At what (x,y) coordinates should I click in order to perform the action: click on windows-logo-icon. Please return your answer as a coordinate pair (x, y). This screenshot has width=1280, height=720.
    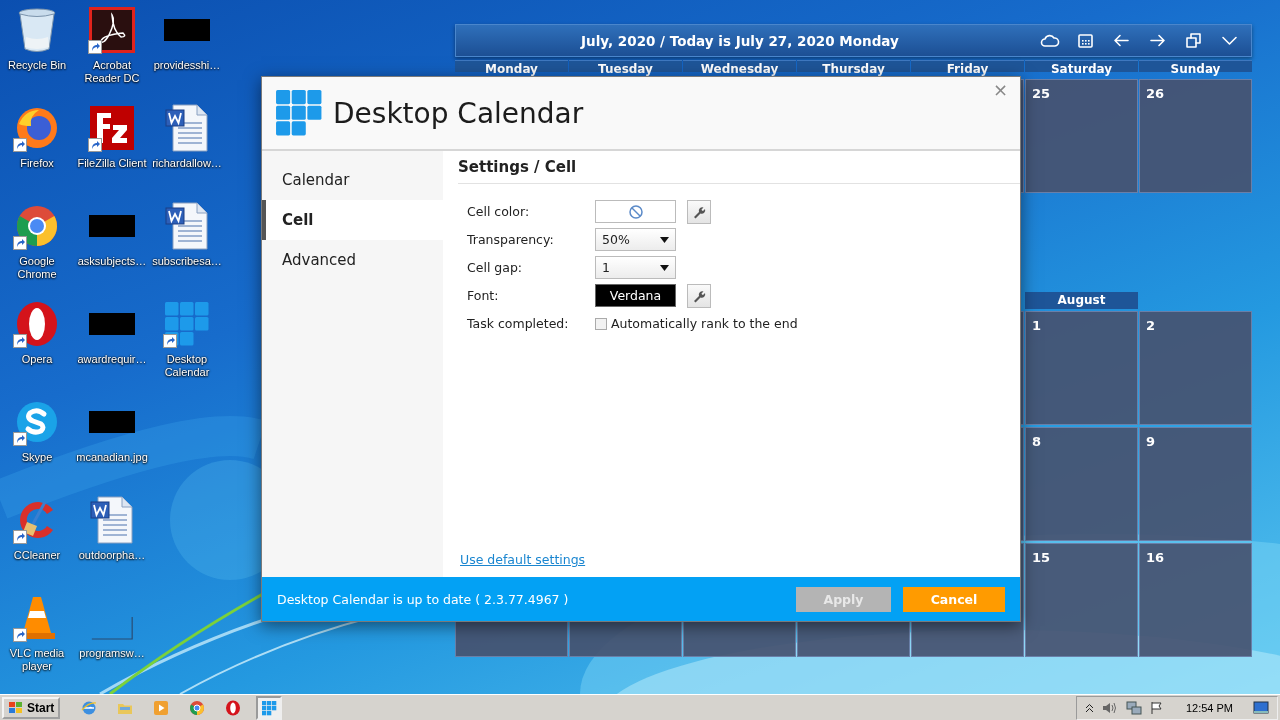
    Looking at the image, I should click on (16, 707).